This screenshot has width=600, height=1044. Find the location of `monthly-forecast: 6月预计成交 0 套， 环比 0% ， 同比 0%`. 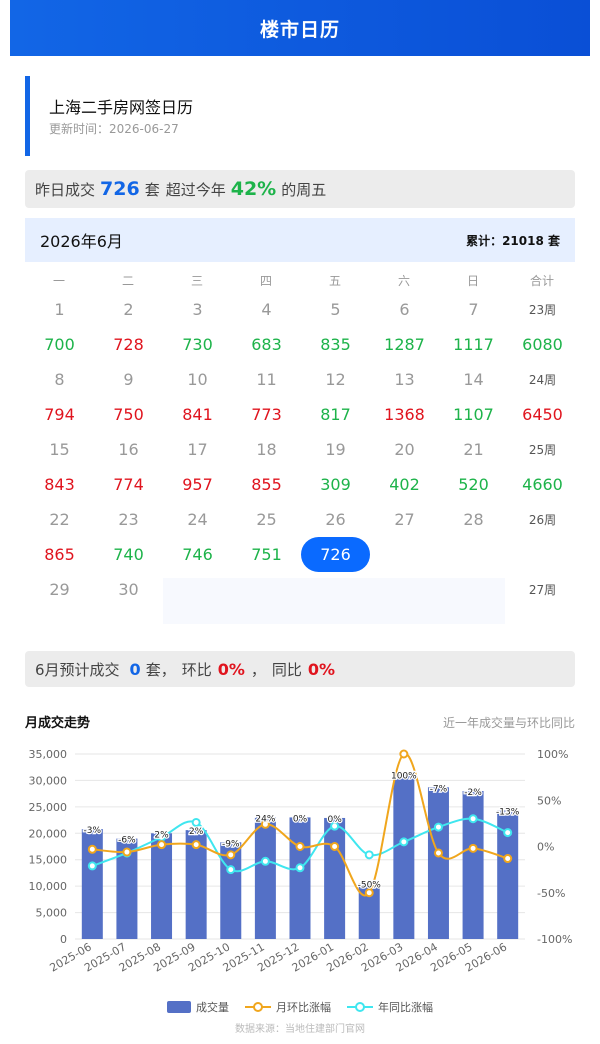

monthly-forecast: 6月预计成交 0 套， 环比 0% ， 同比 0% is located at coordinates (300, 669).